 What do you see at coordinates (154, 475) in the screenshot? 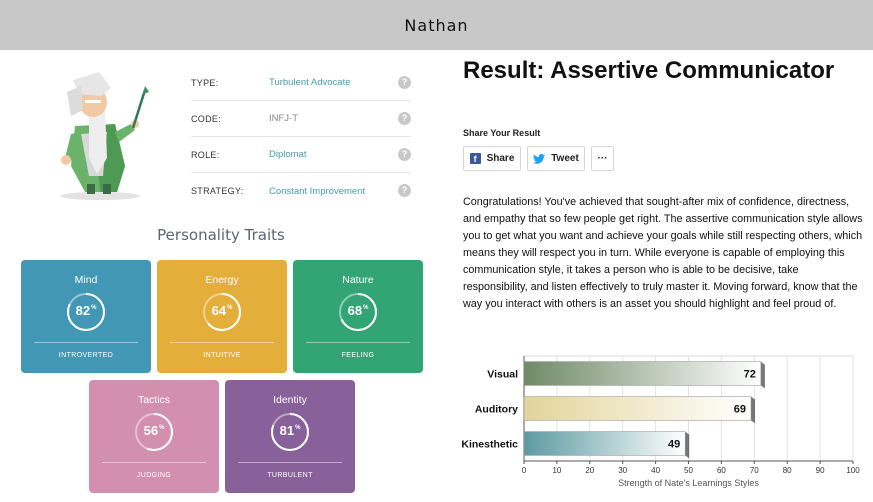
I see `trait-side: JUDGING` at bounding box center [154, 475].